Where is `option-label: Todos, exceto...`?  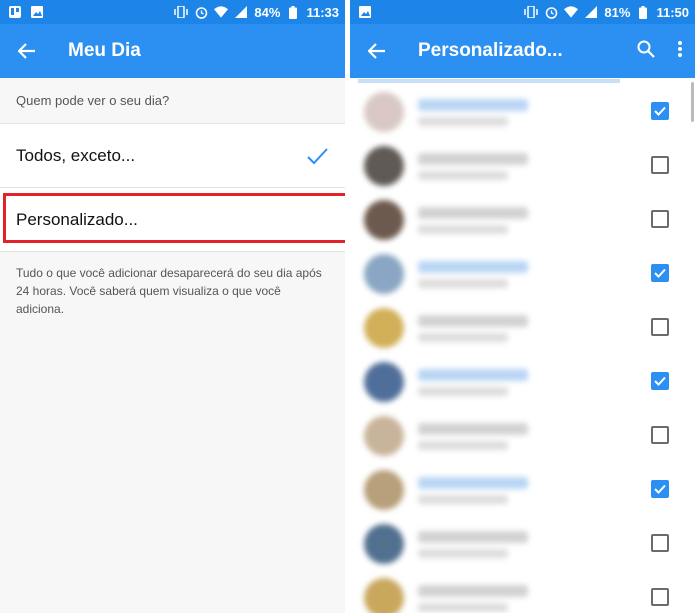 option-label: Todos, exceto... is located at coordinates (76, 155).